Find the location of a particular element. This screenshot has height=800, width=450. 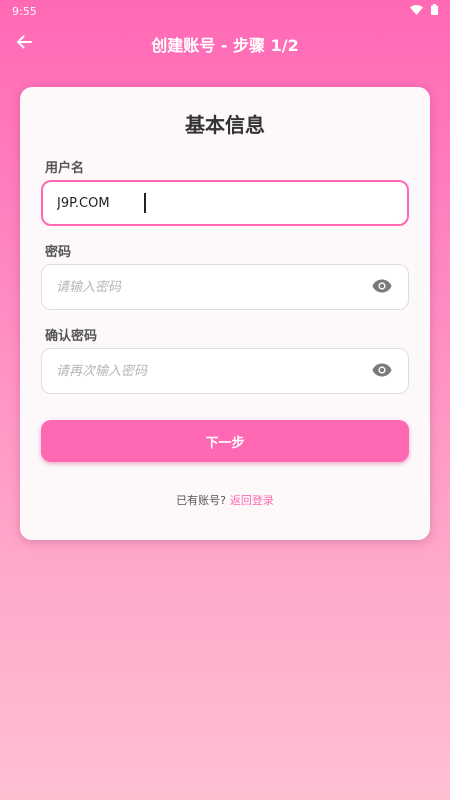

login-prompt: 已有账号? 返回登录 is located at coordinates (225, 500).